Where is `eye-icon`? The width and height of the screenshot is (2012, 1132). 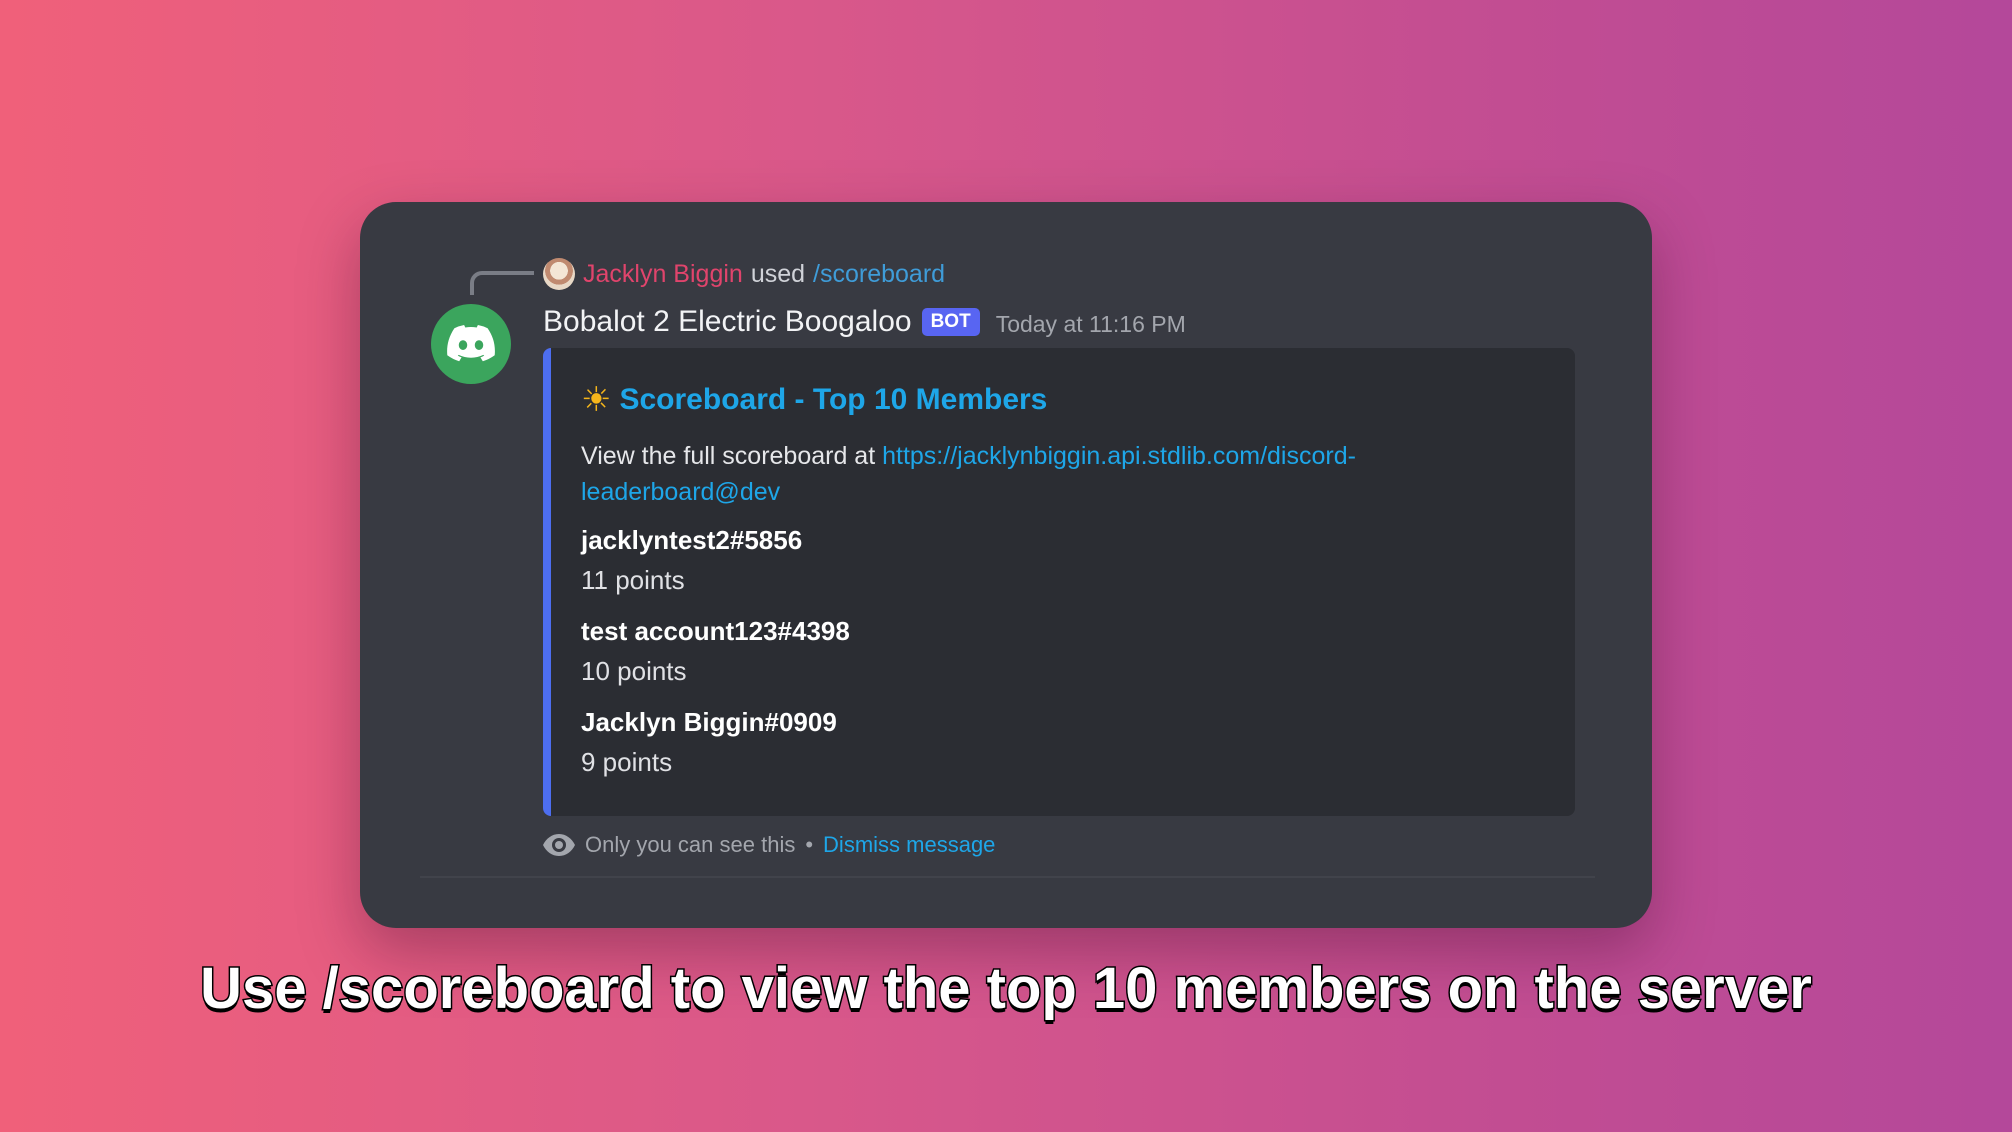 eye-icon is located at coordinates (559, 845).